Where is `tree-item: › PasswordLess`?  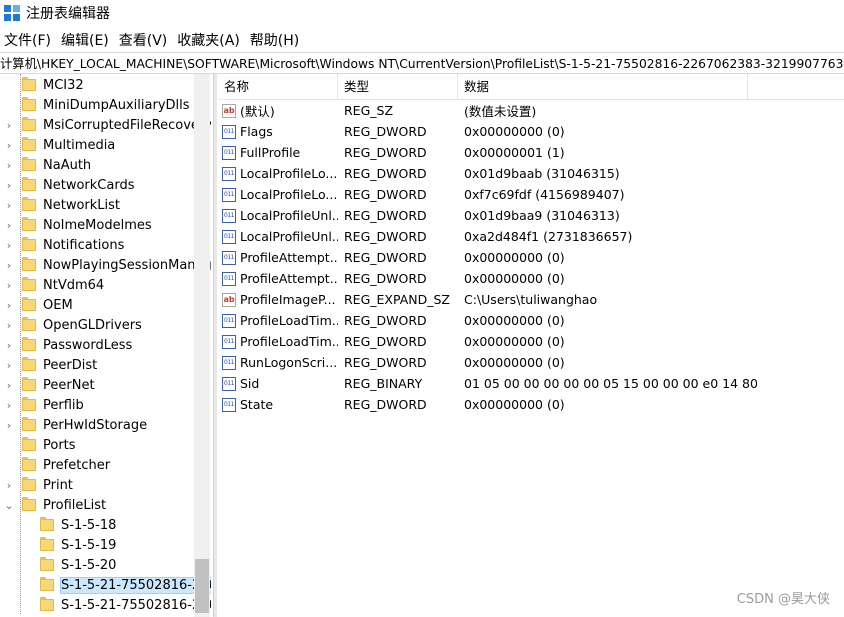
tree-item: › PasswordLess is located at coordinates (68, 345).